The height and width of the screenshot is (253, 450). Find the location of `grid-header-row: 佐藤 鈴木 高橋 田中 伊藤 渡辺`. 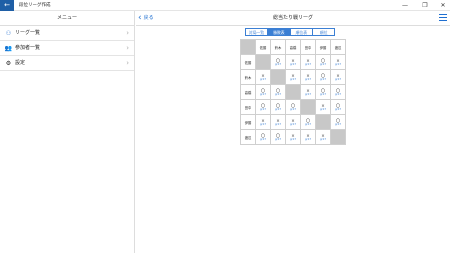

grid-header-row: 佐藤 鈴木 高橋 田中 伊藤 渡辺 is located at coordinates (293, 47).